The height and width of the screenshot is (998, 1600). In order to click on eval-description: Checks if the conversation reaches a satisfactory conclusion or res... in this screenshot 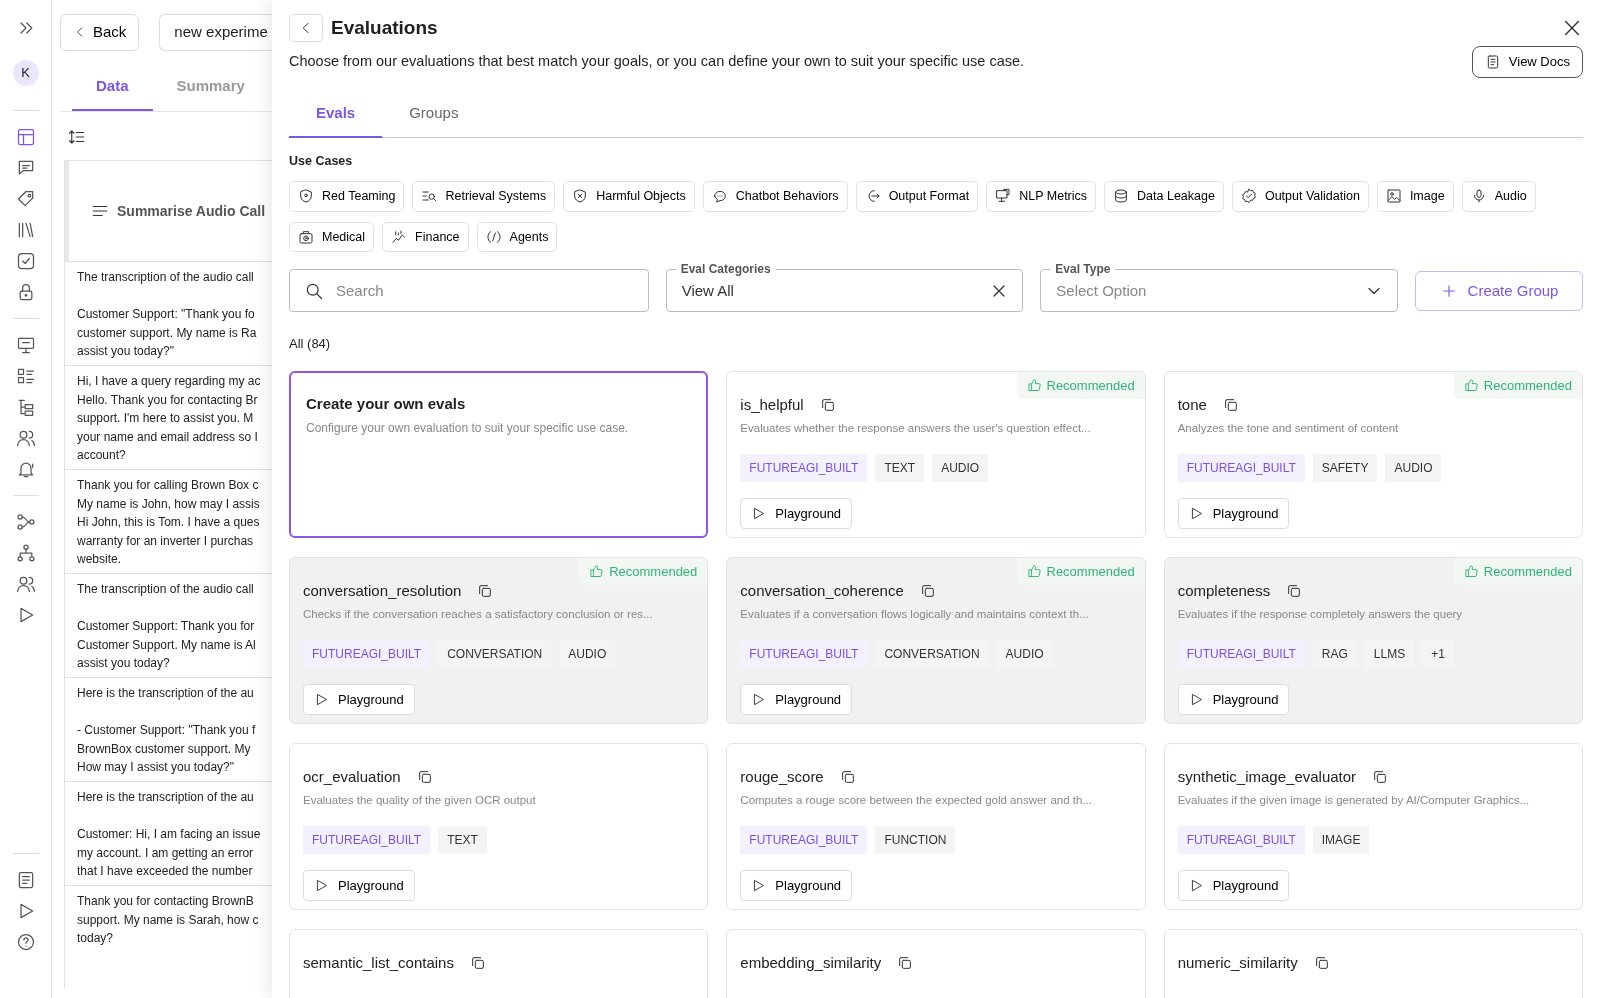, I will do `click(478, 615)`.